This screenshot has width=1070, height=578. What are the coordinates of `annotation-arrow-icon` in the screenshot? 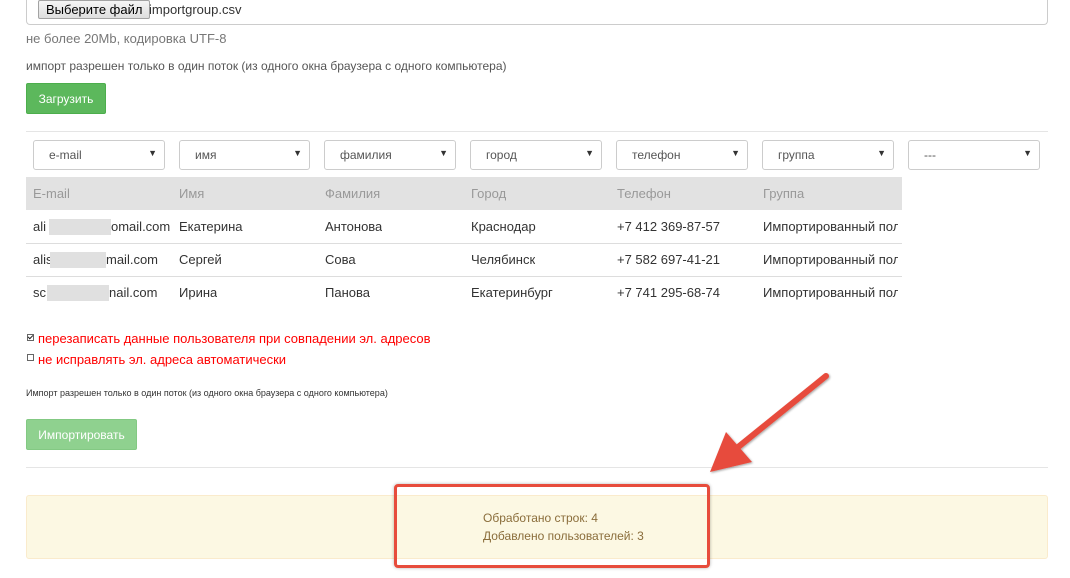 It's located at (769, 422).